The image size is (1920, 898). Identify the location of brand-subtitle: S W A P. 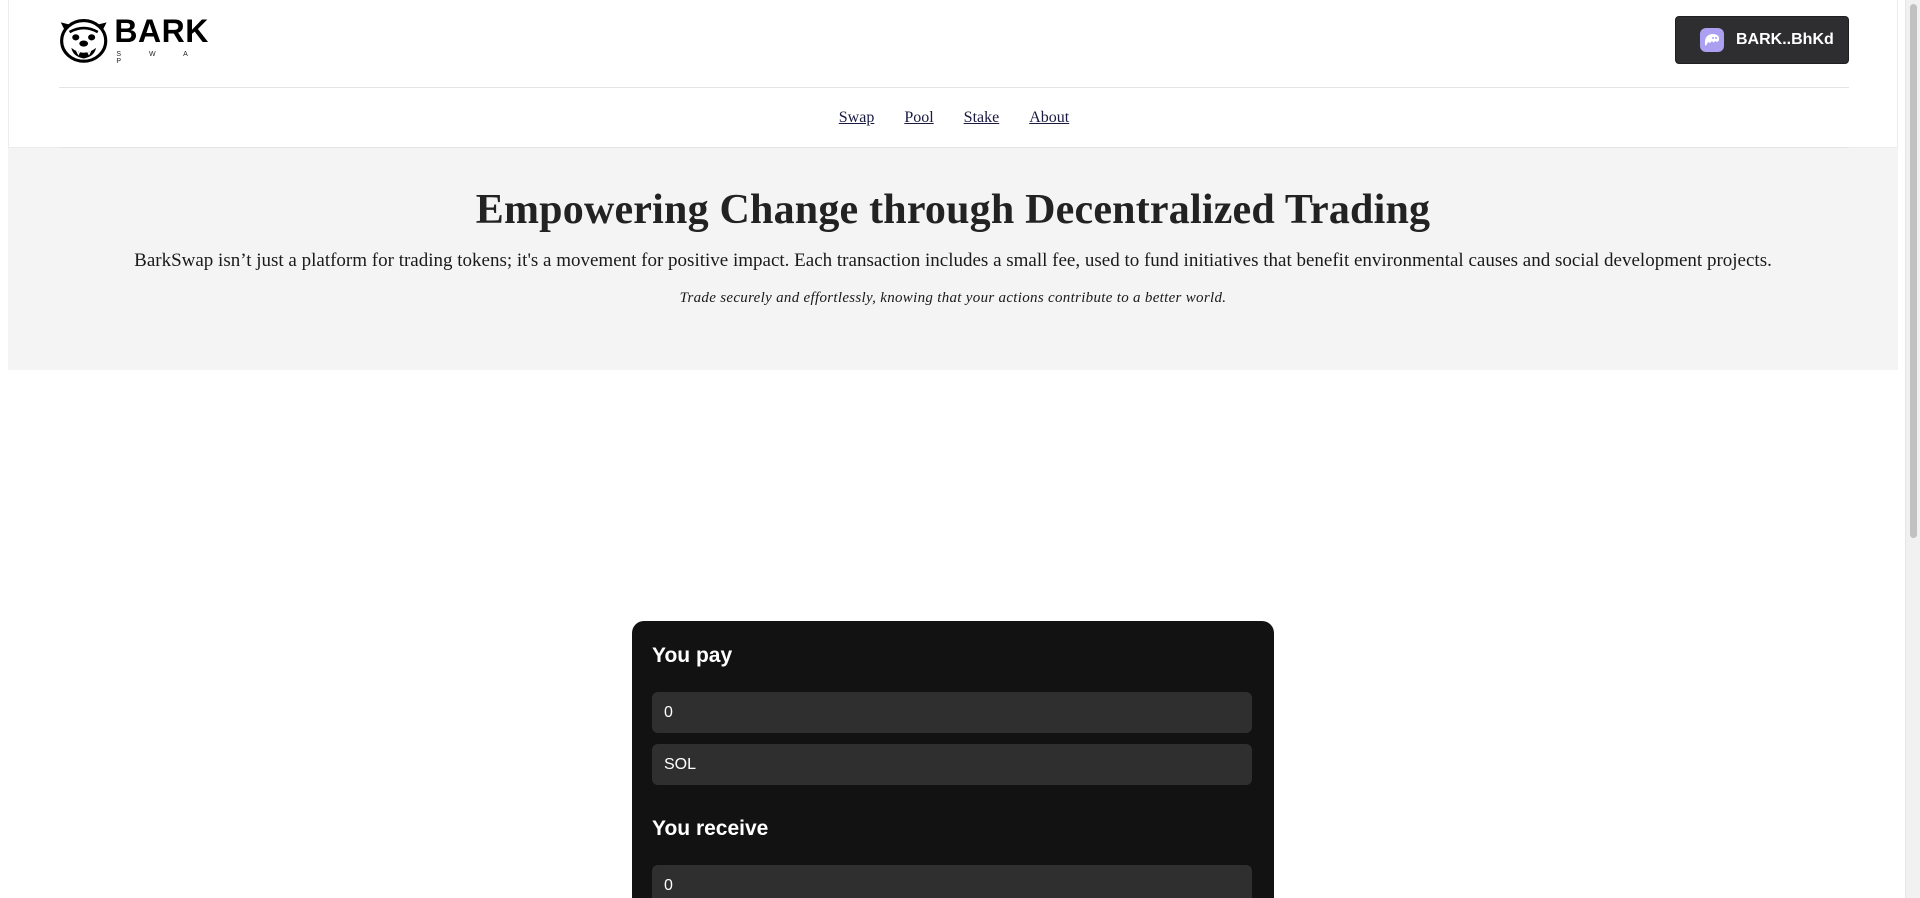
(158, 58).